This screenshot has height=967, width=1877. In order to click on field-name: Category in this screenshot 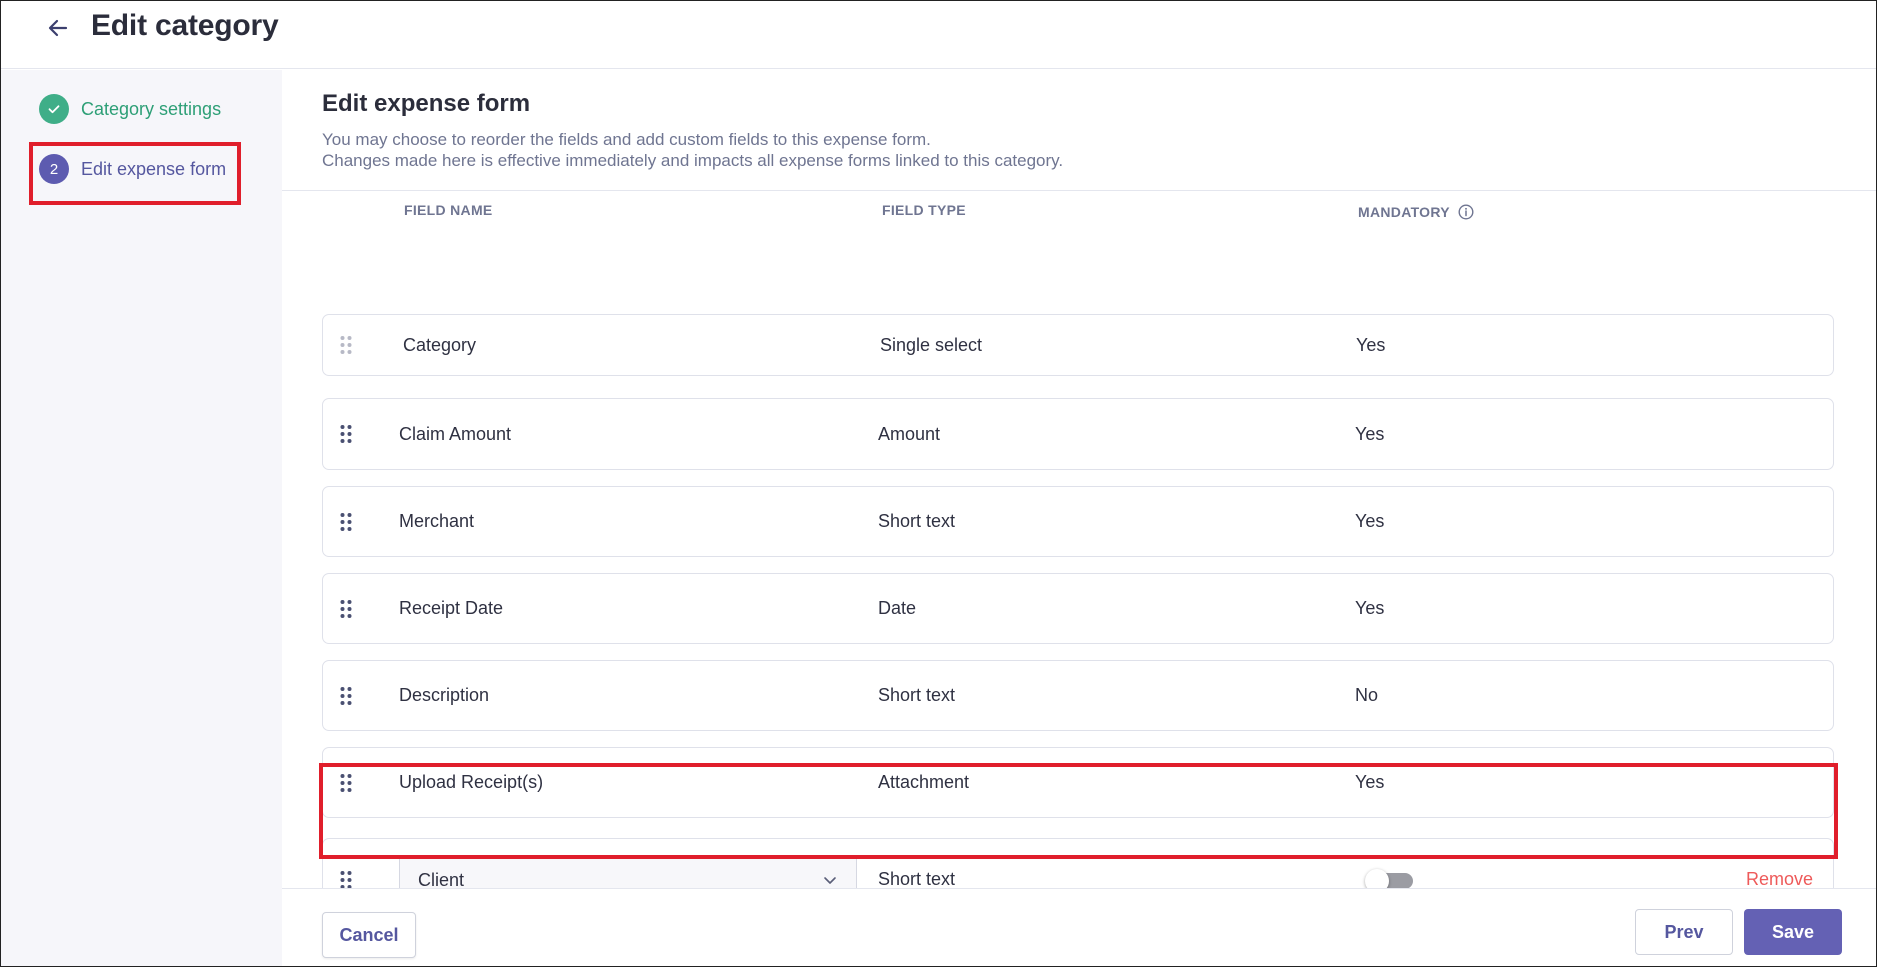, I will do `click(440, 344)`.